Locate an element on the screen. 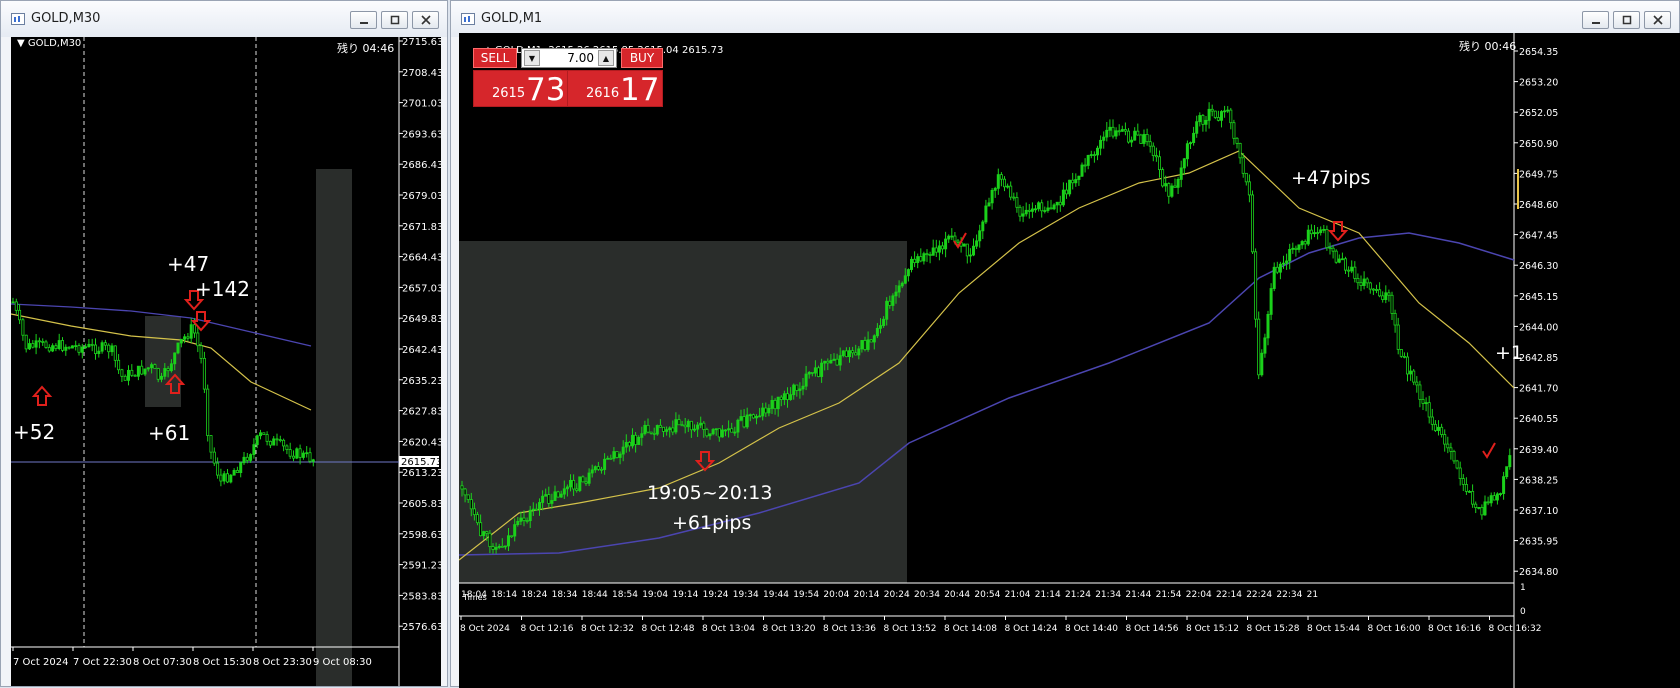  price-tick-label: 2646.30 is located at coordinates (1538, 266).